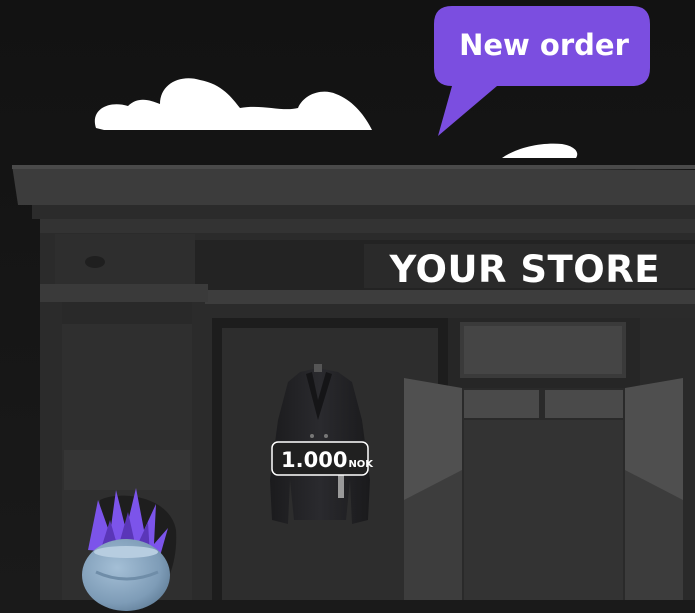  I want to click on roof-highlight, so click(353, 167).